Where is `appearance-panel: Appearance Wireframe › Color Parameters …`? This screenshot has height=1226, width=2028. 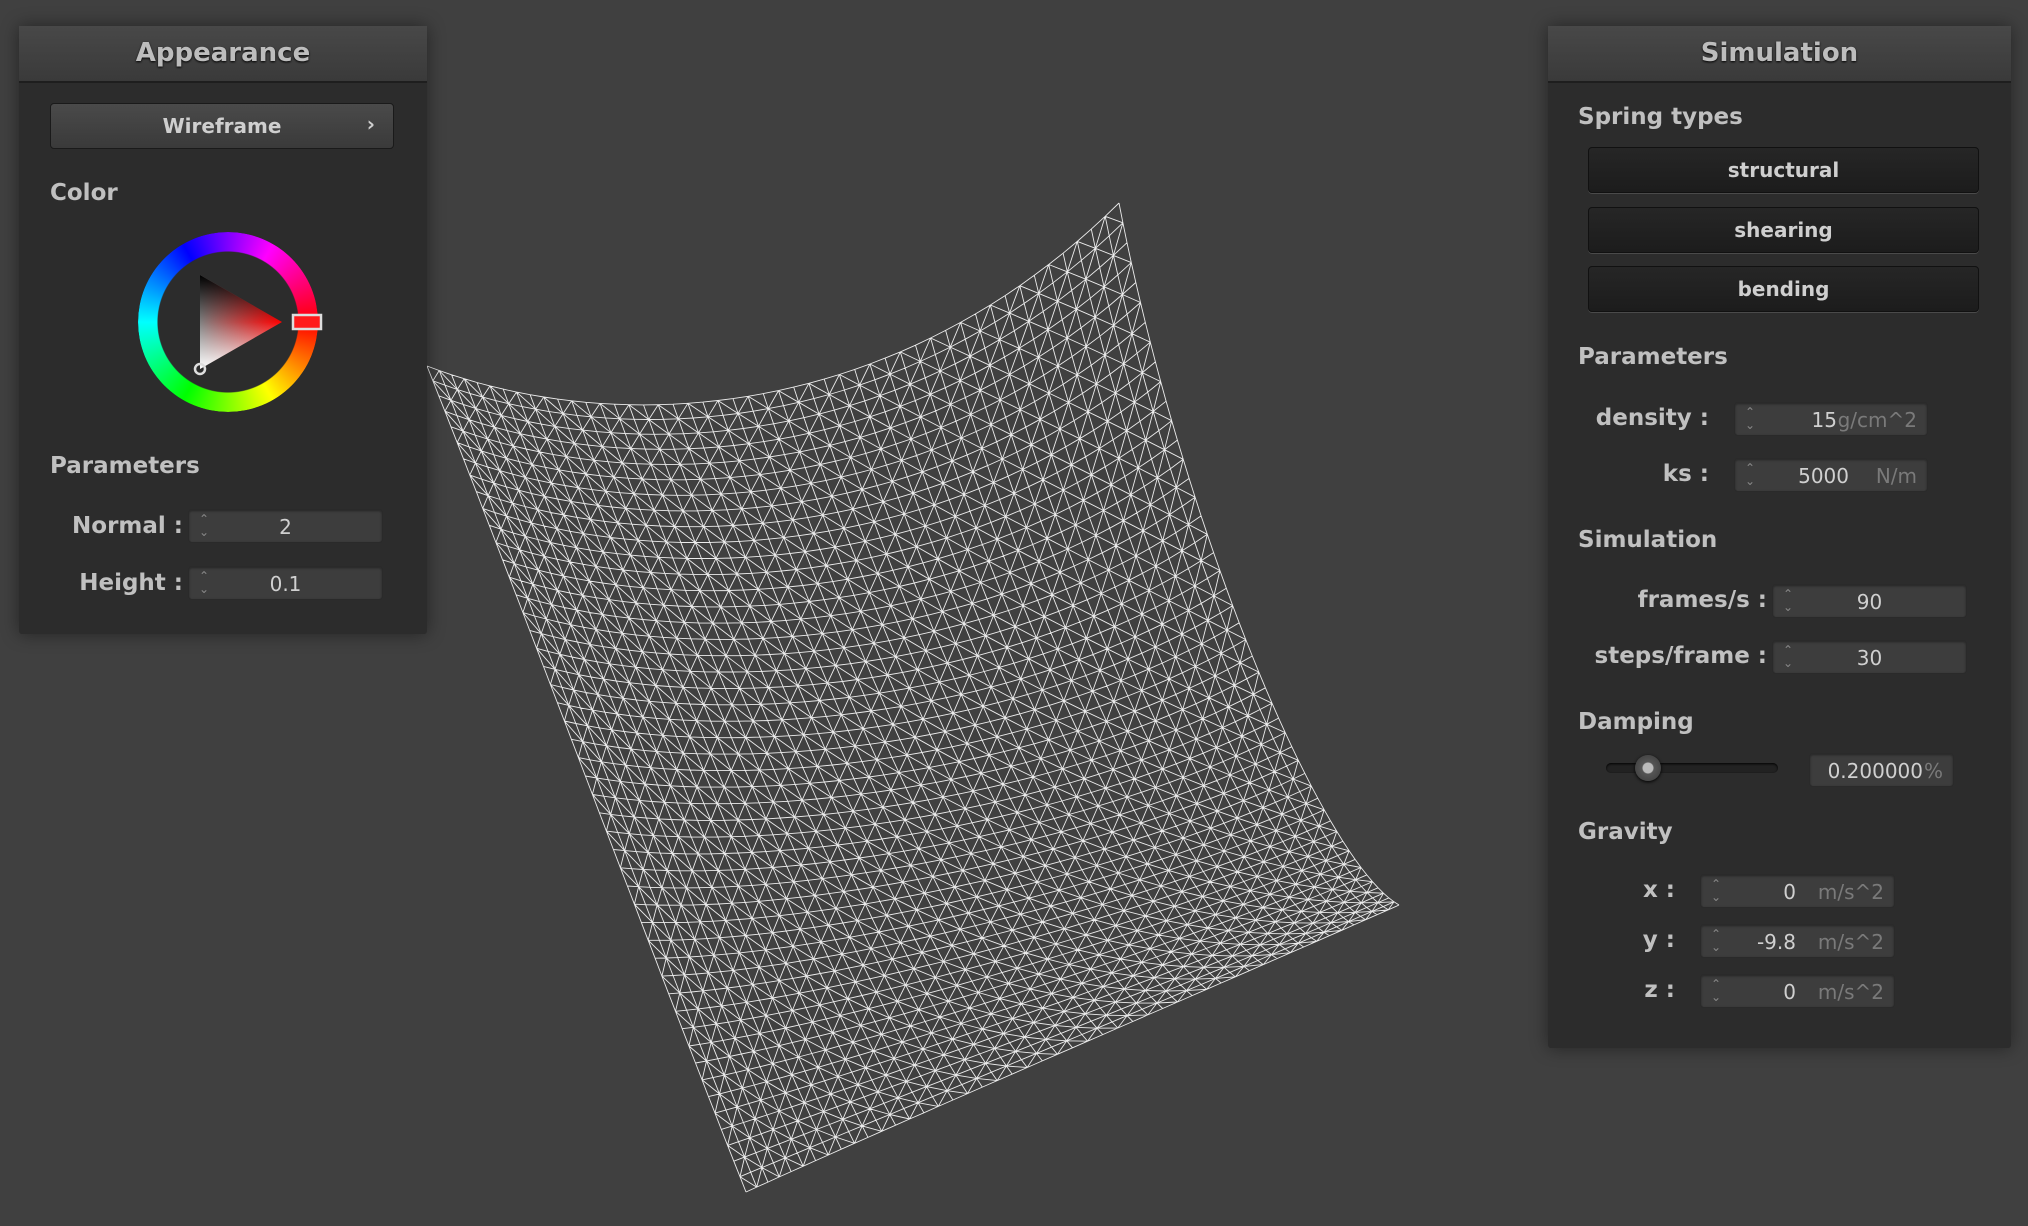 appearance-panel: Appearance Wireframe › Color Parameters … is located at coordinates (223, 330).